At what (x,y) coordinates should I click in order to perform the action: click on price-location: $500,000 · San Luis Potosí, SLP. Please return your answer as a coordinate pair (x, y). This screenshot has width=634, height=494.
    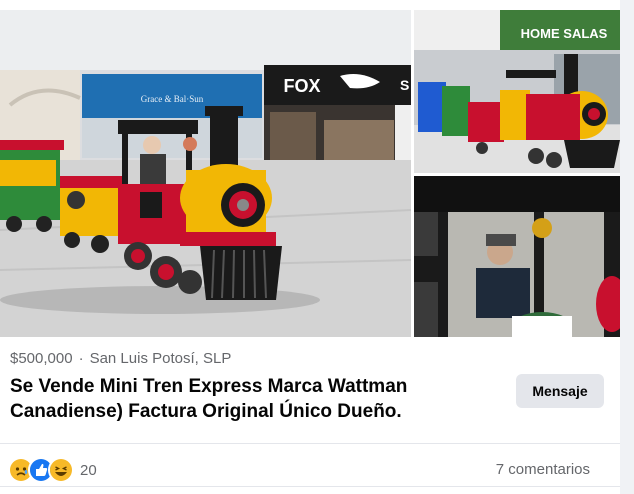
    Looking at the image, I should click on (120, 358).